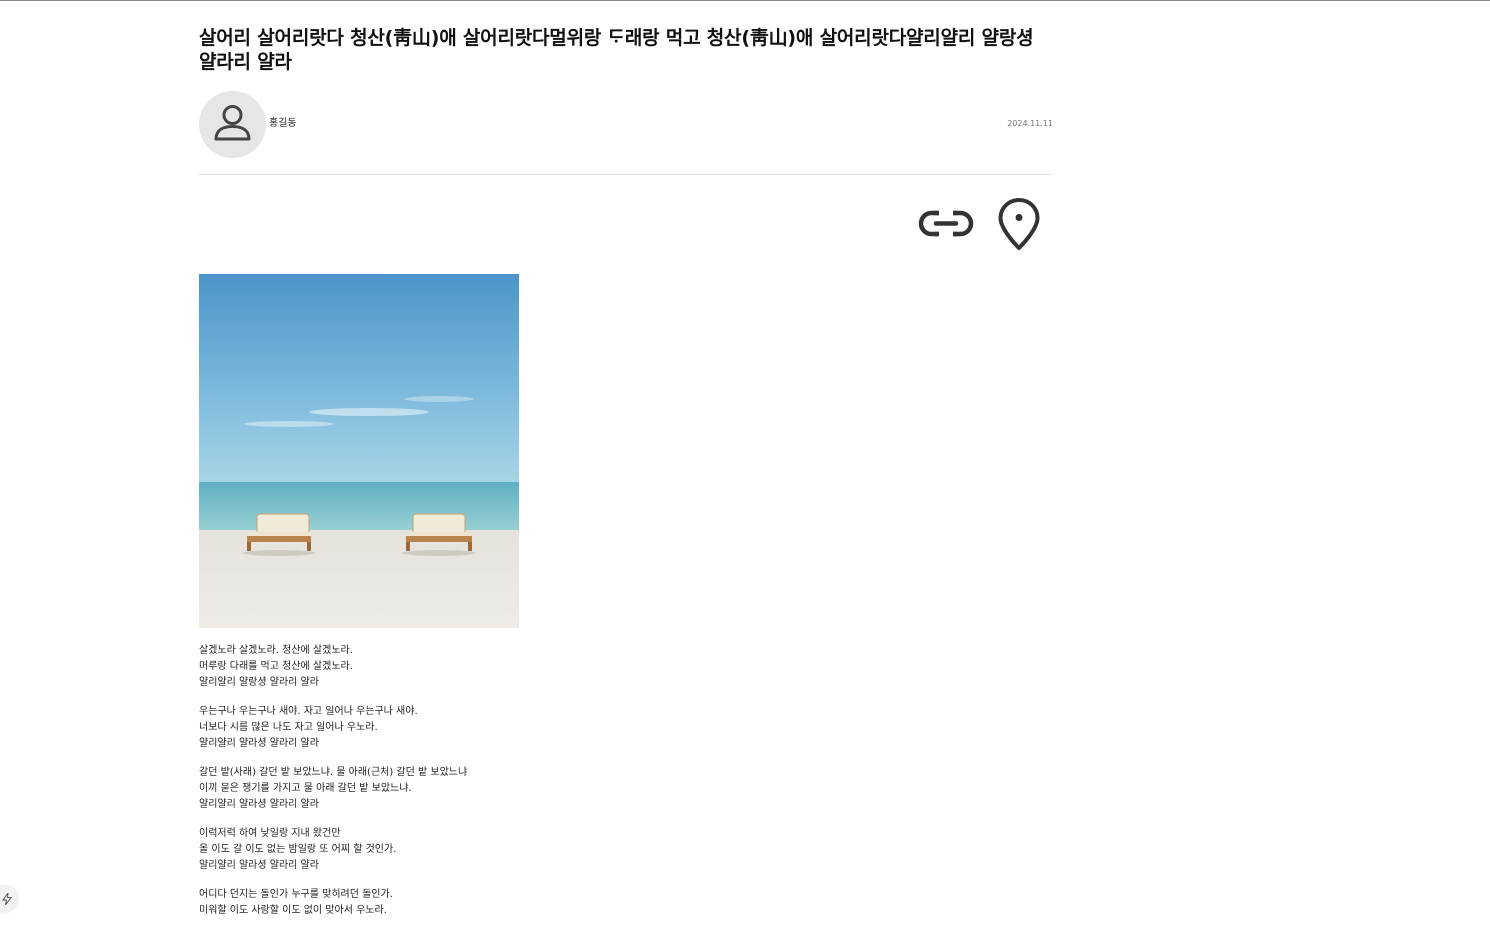 This screenshot has width=1490, height=932. I want to click on lightning-icon, so click(7, 899).